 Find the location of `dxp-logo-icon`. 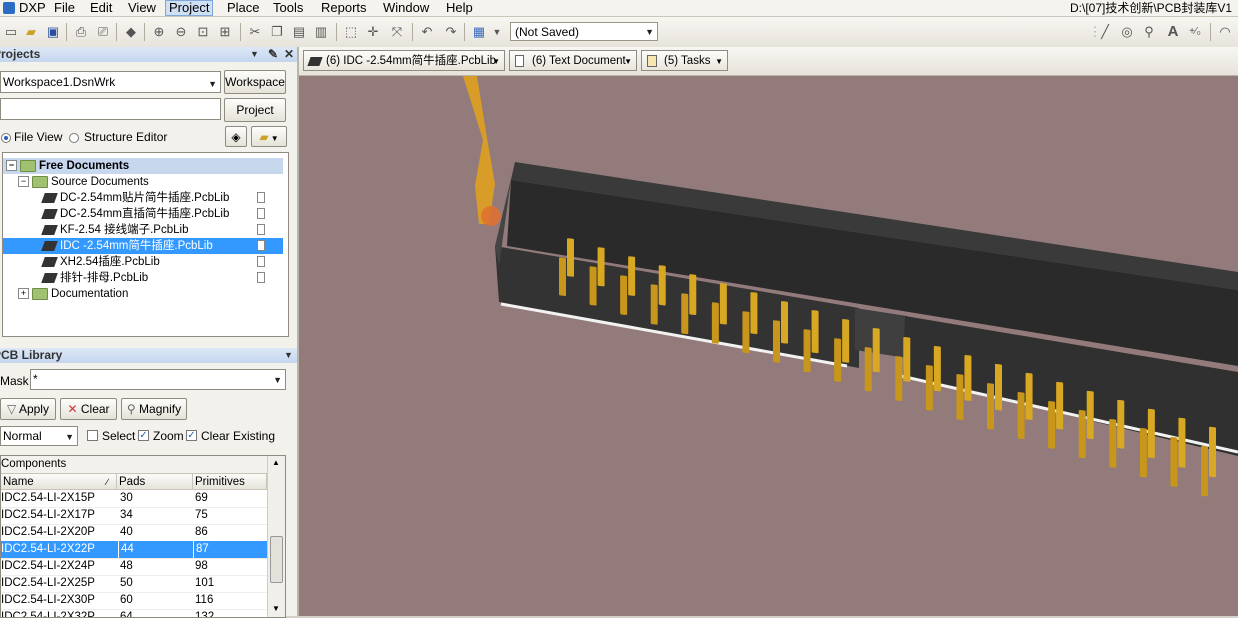

dxp-logo-icon is located at coordinates (9, 8).